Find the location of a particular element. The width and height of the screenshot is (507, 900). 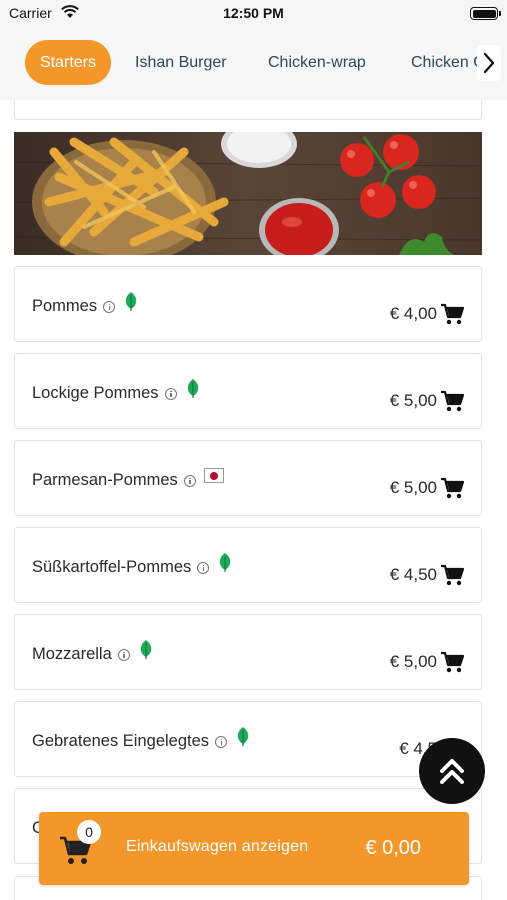

double-chevron-up-icon is located at coordinates (452, 771).